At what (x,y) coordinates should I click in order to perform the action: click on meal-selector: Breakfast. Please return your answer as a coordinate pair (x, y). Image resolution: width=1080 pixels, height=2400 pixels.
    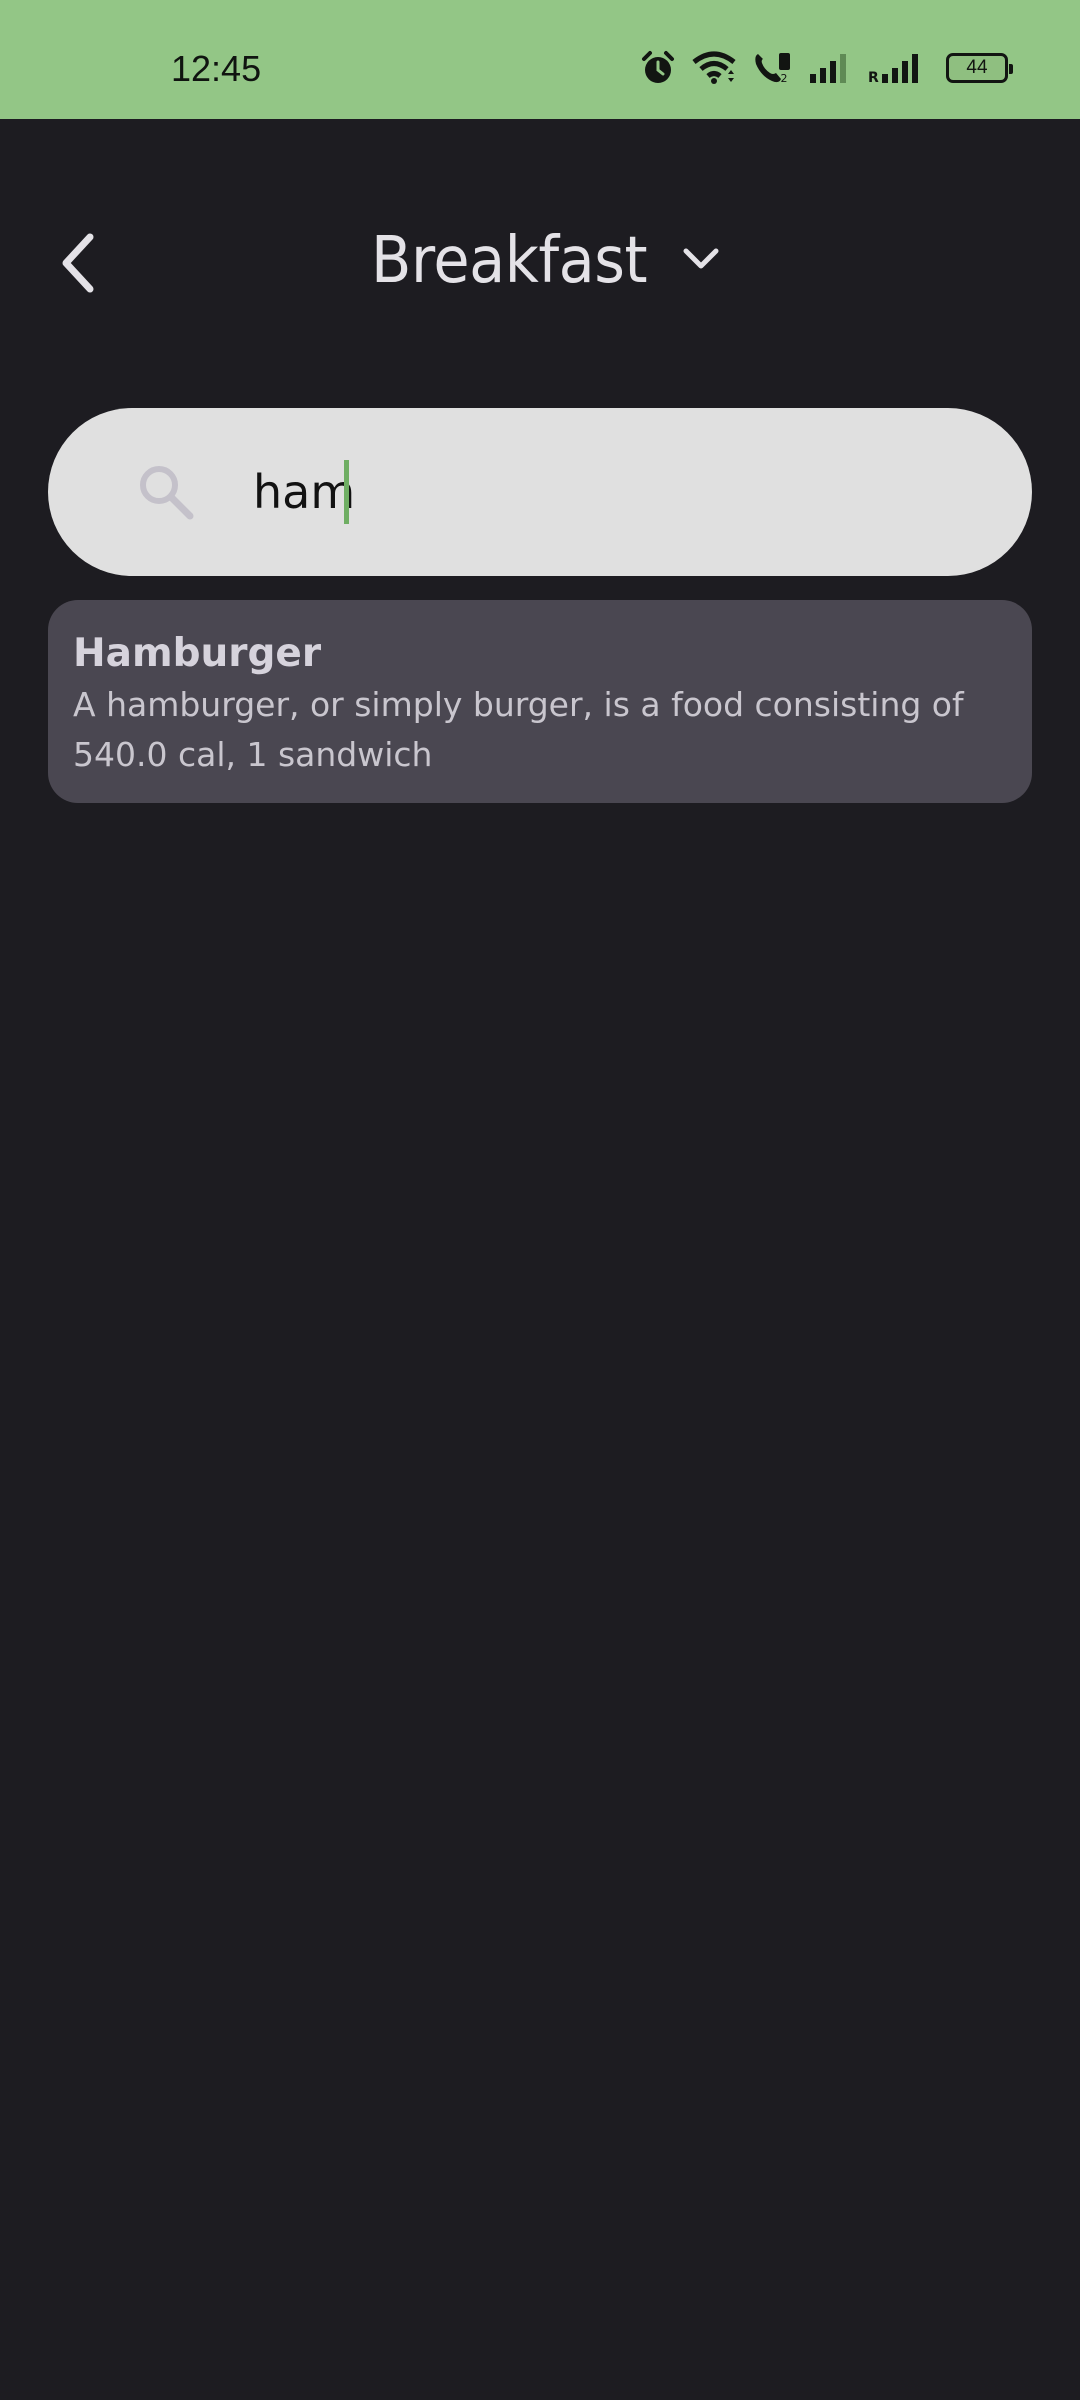
    Looking at the image, I should click on (540, 261).